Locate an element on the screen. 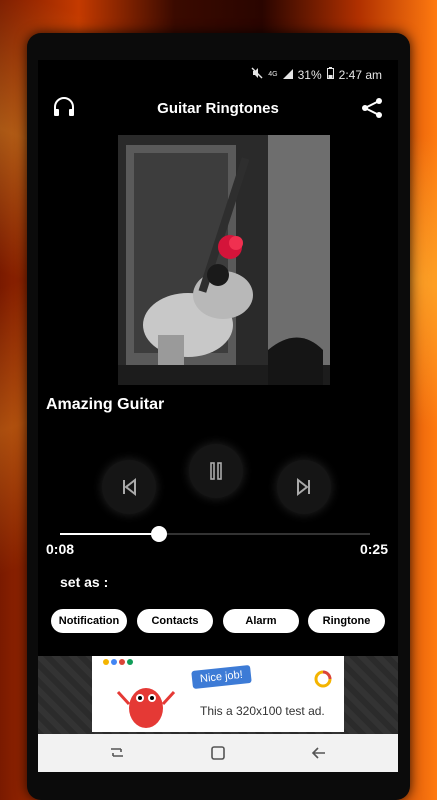  battery-percent: 31% is located at coordinates (309, 74).